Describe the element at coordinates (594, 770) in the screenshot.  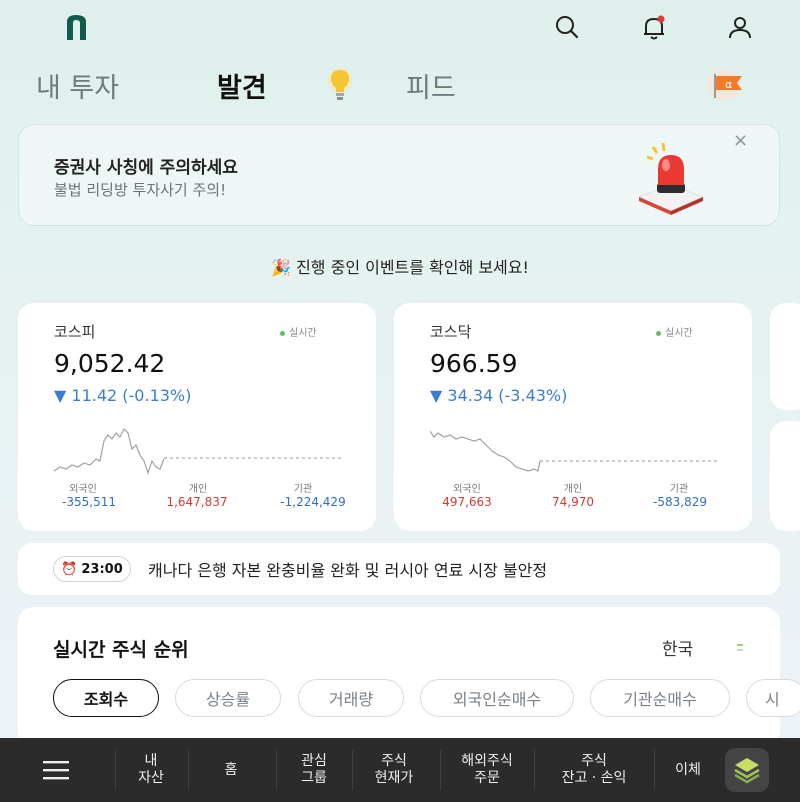
I see `nav-balance-pnl: 주식 잔고 · 손익` at that location.